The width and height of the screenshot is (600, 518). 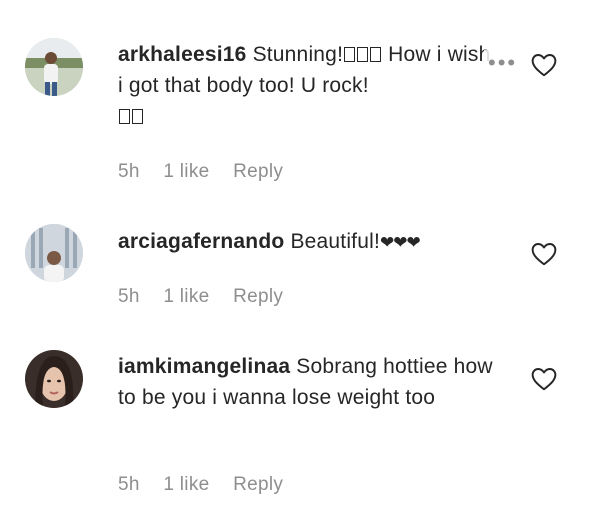 I want to click on comment-text: Beautiful!, so click(x=335, y=241).